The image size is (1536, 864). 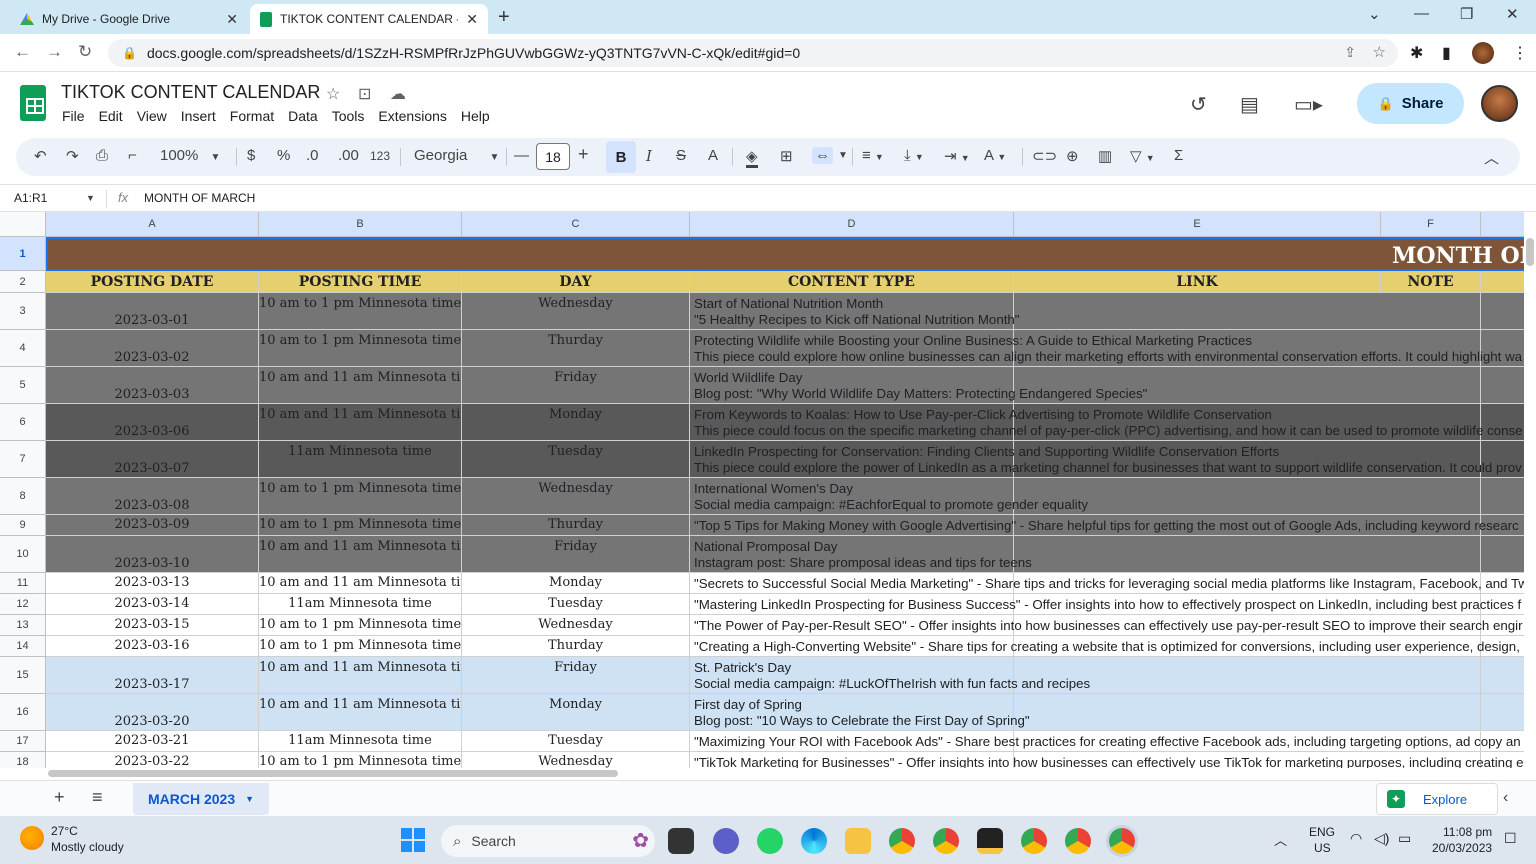 I want to click on whatsapp-icon, so click(x=770, y=841).